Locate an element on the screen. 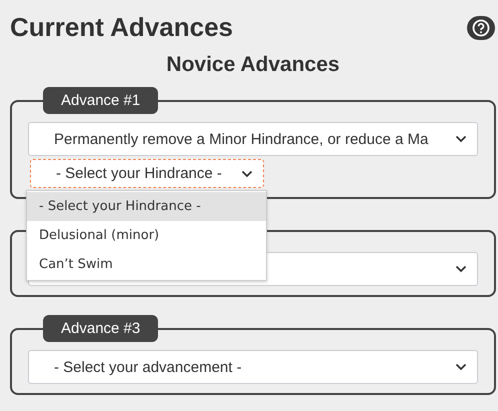 This screenshot has height=411, width=498. page-title: Current Advances is located at coordinates (121, 27).